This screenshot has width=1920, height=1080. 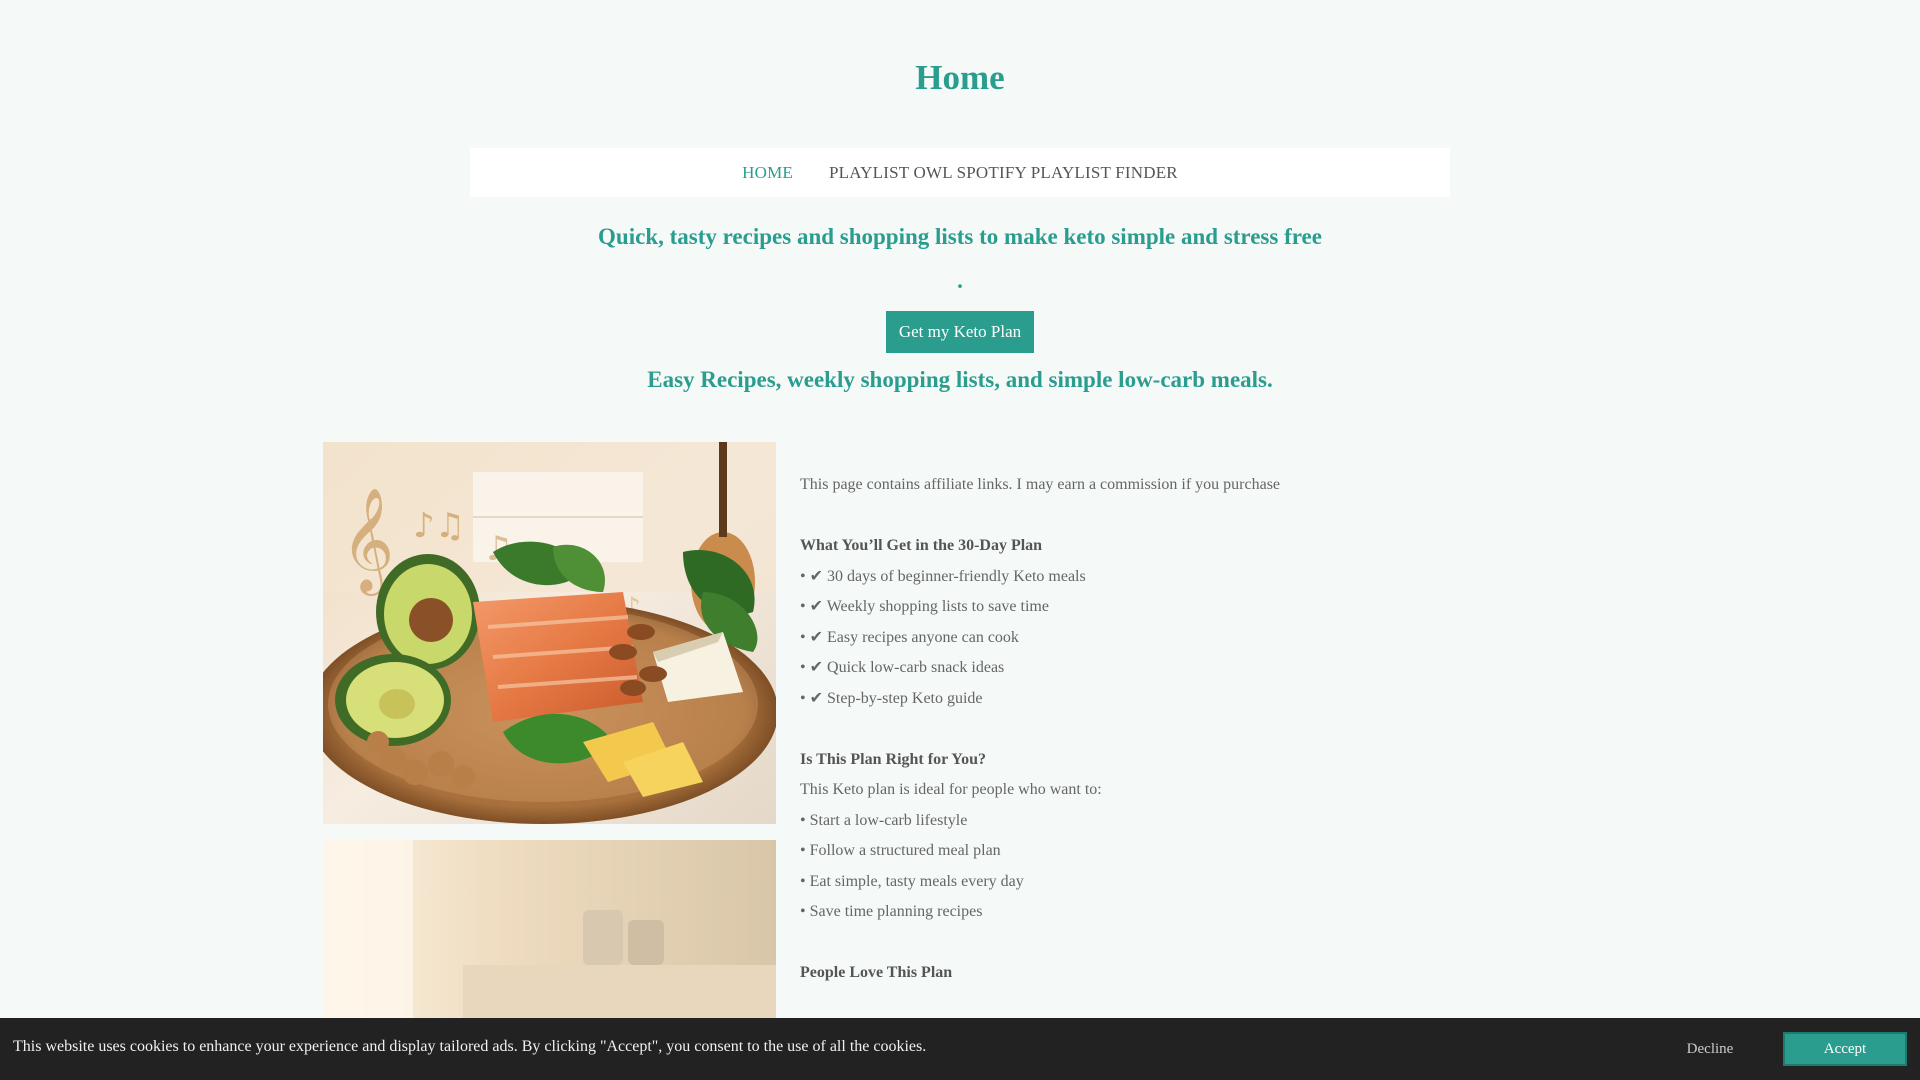 I want to click on plan-item: • ✔ Step-by-step Keto guide, so click(x=891, y=698).